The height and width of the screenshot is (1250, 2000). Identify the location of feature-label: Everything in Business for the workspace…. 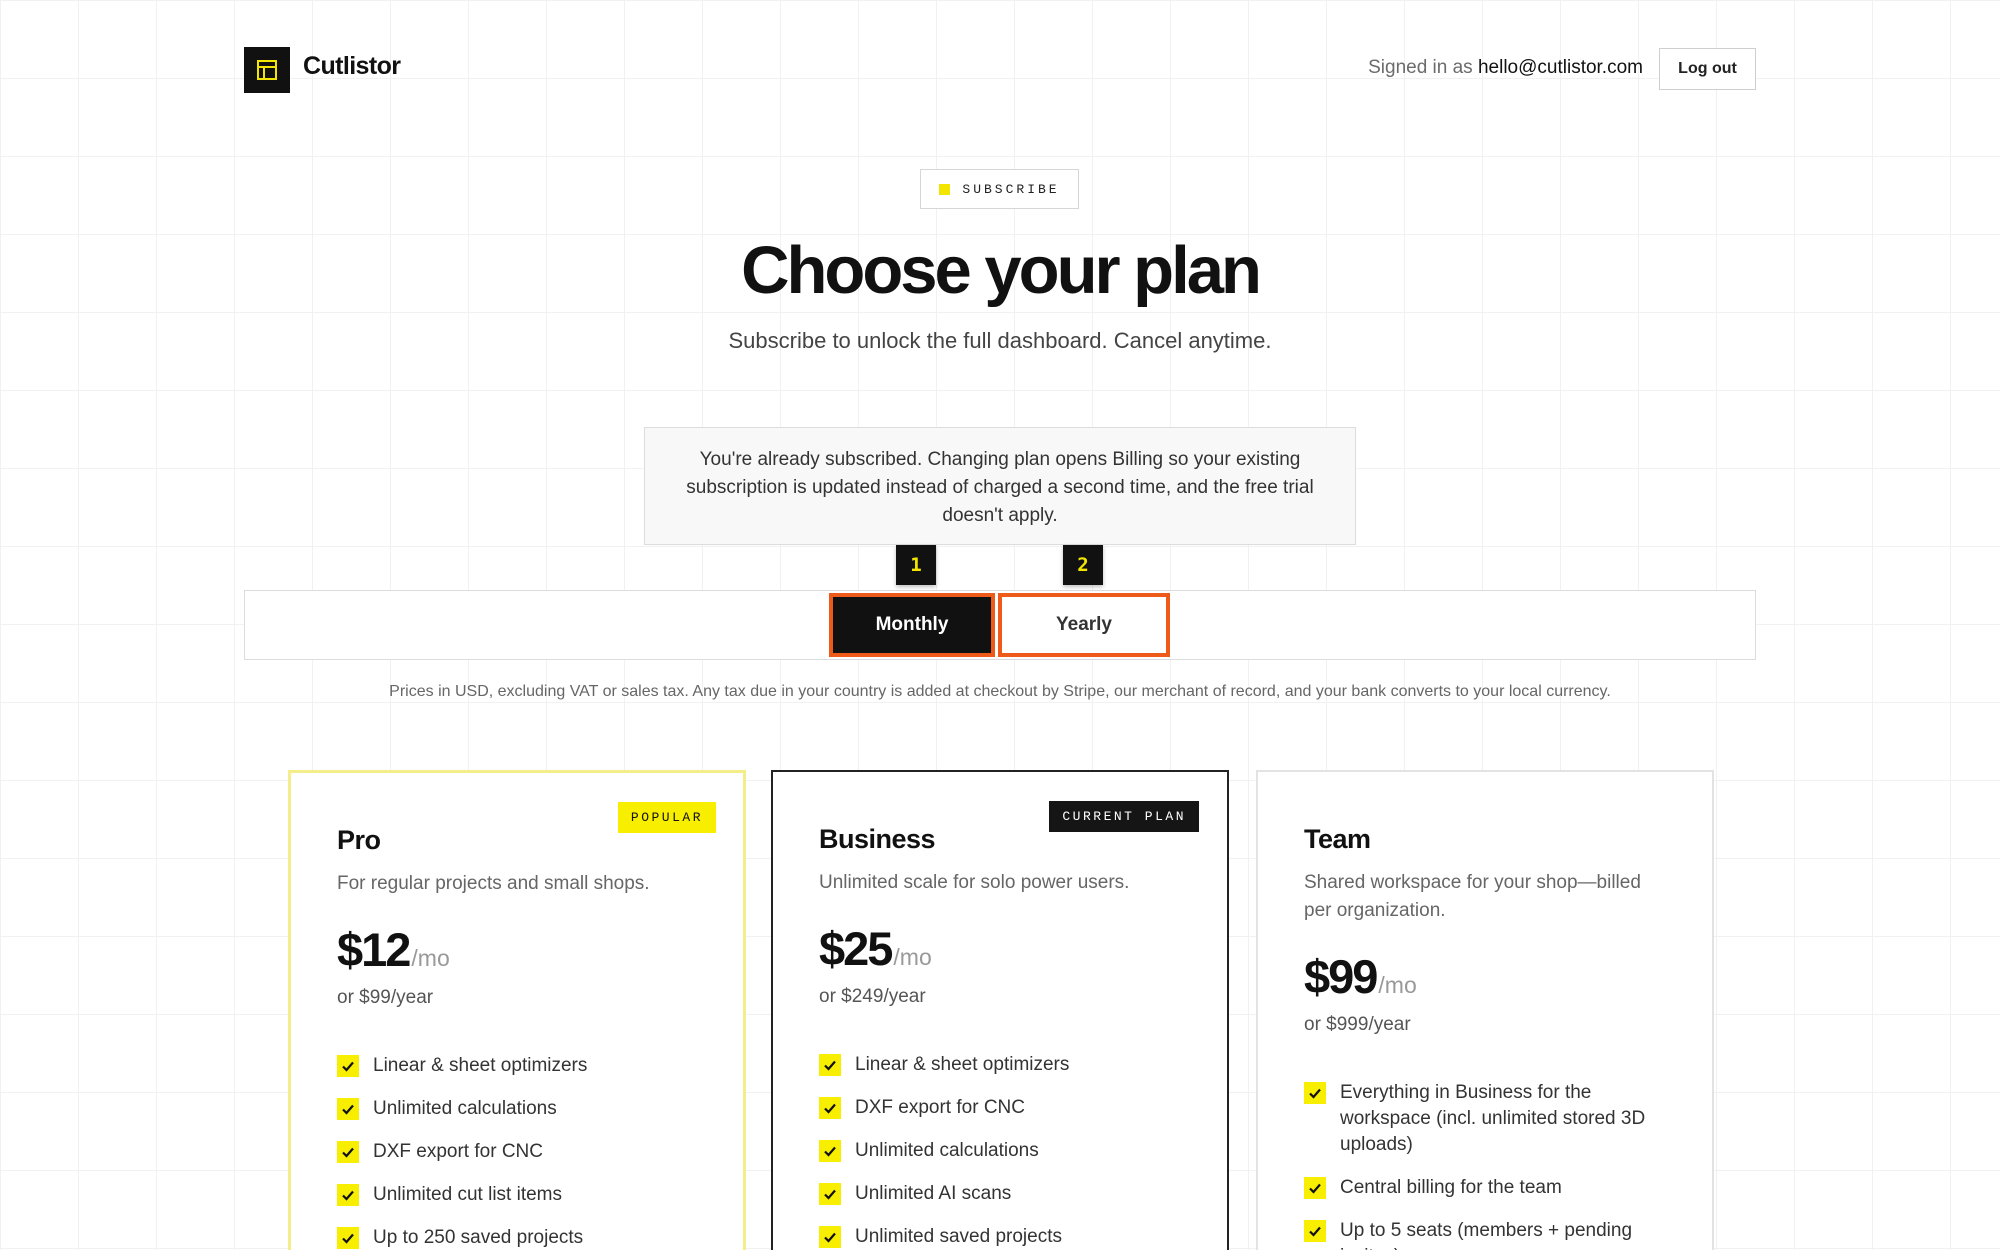
(1493, 1118).